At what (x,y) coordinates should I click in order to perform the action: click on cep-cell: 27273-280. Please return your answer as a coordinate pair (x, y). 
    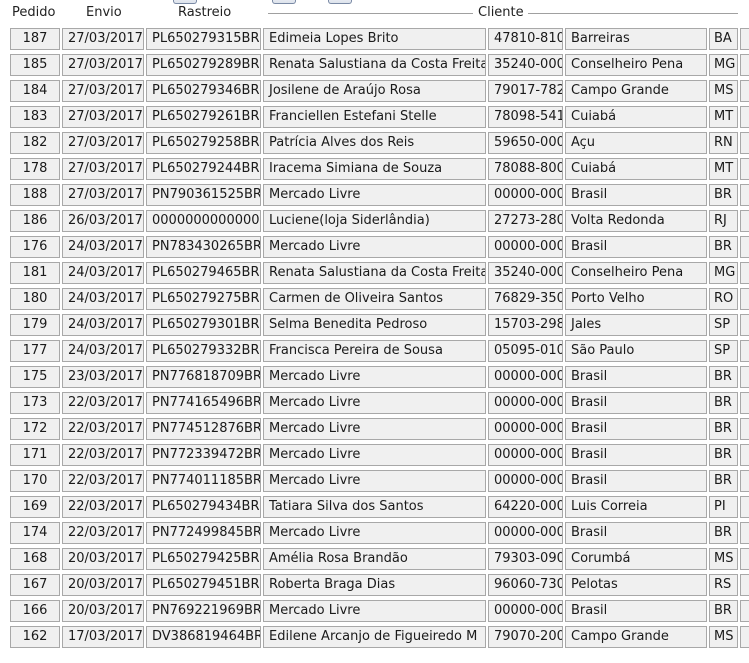
    Looking at the image, I should click on (525, 221).